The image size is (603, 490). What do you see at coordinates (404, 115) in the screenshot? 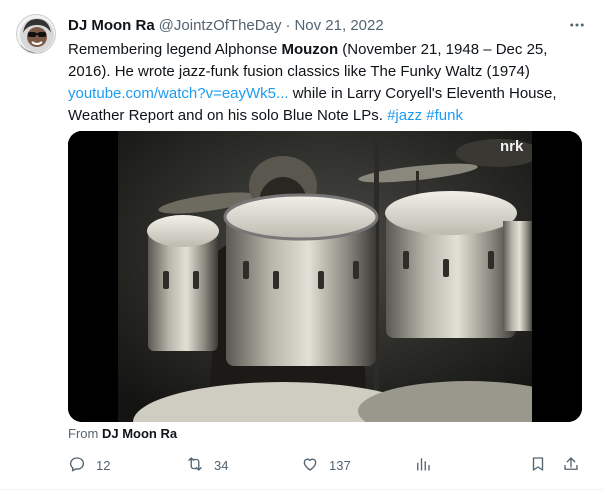
I see `hashtag-jazz: #jazz` at bounding box center [404, 115].